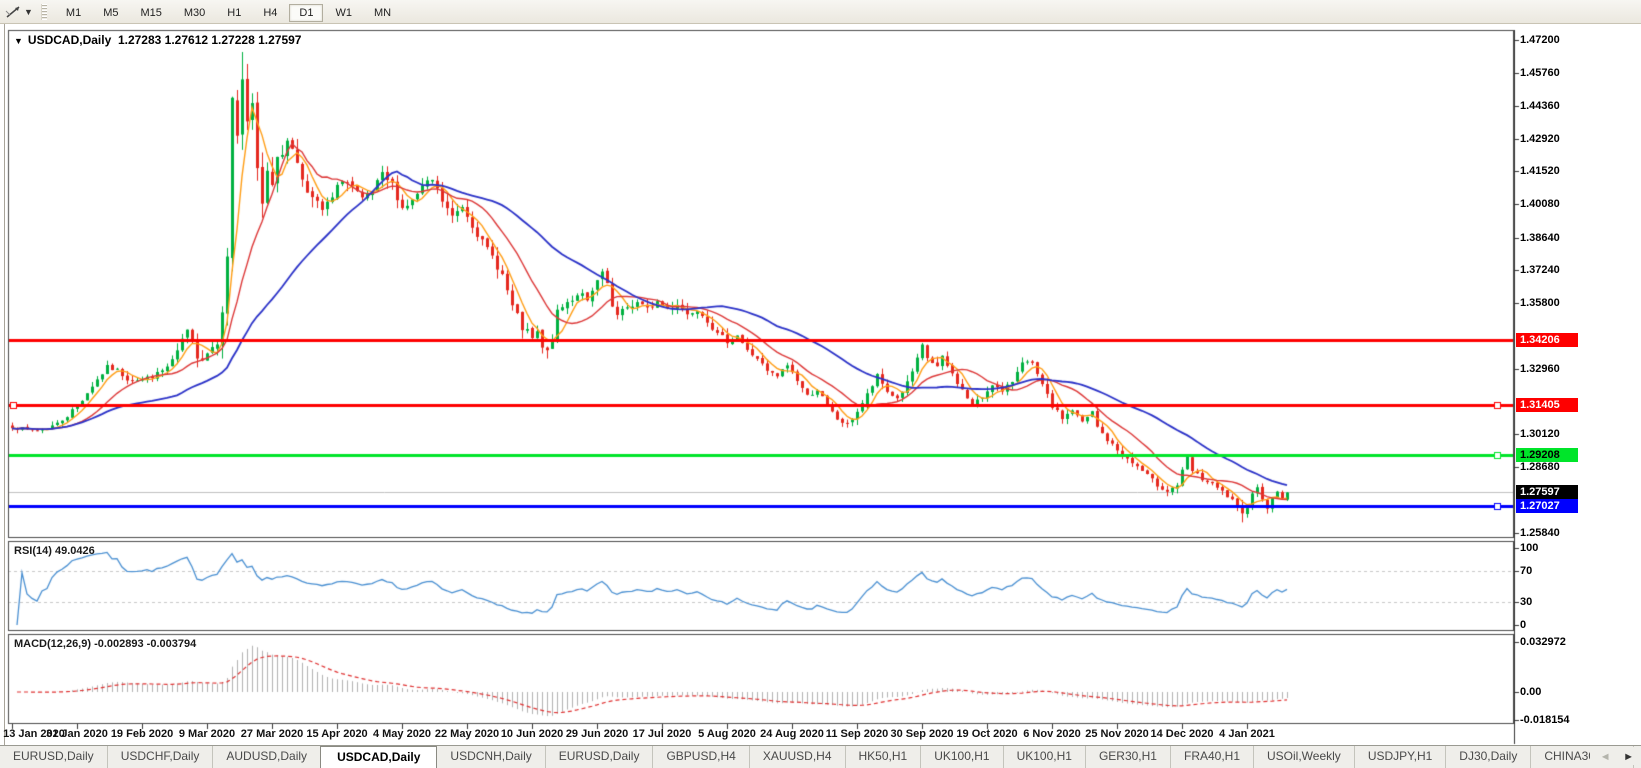 This screenshot has width=1641, height=768. Describe the element at coordinates (207, 734) in the screenshot. I see `date-tick-label: 9 Mar 2020` at that location.